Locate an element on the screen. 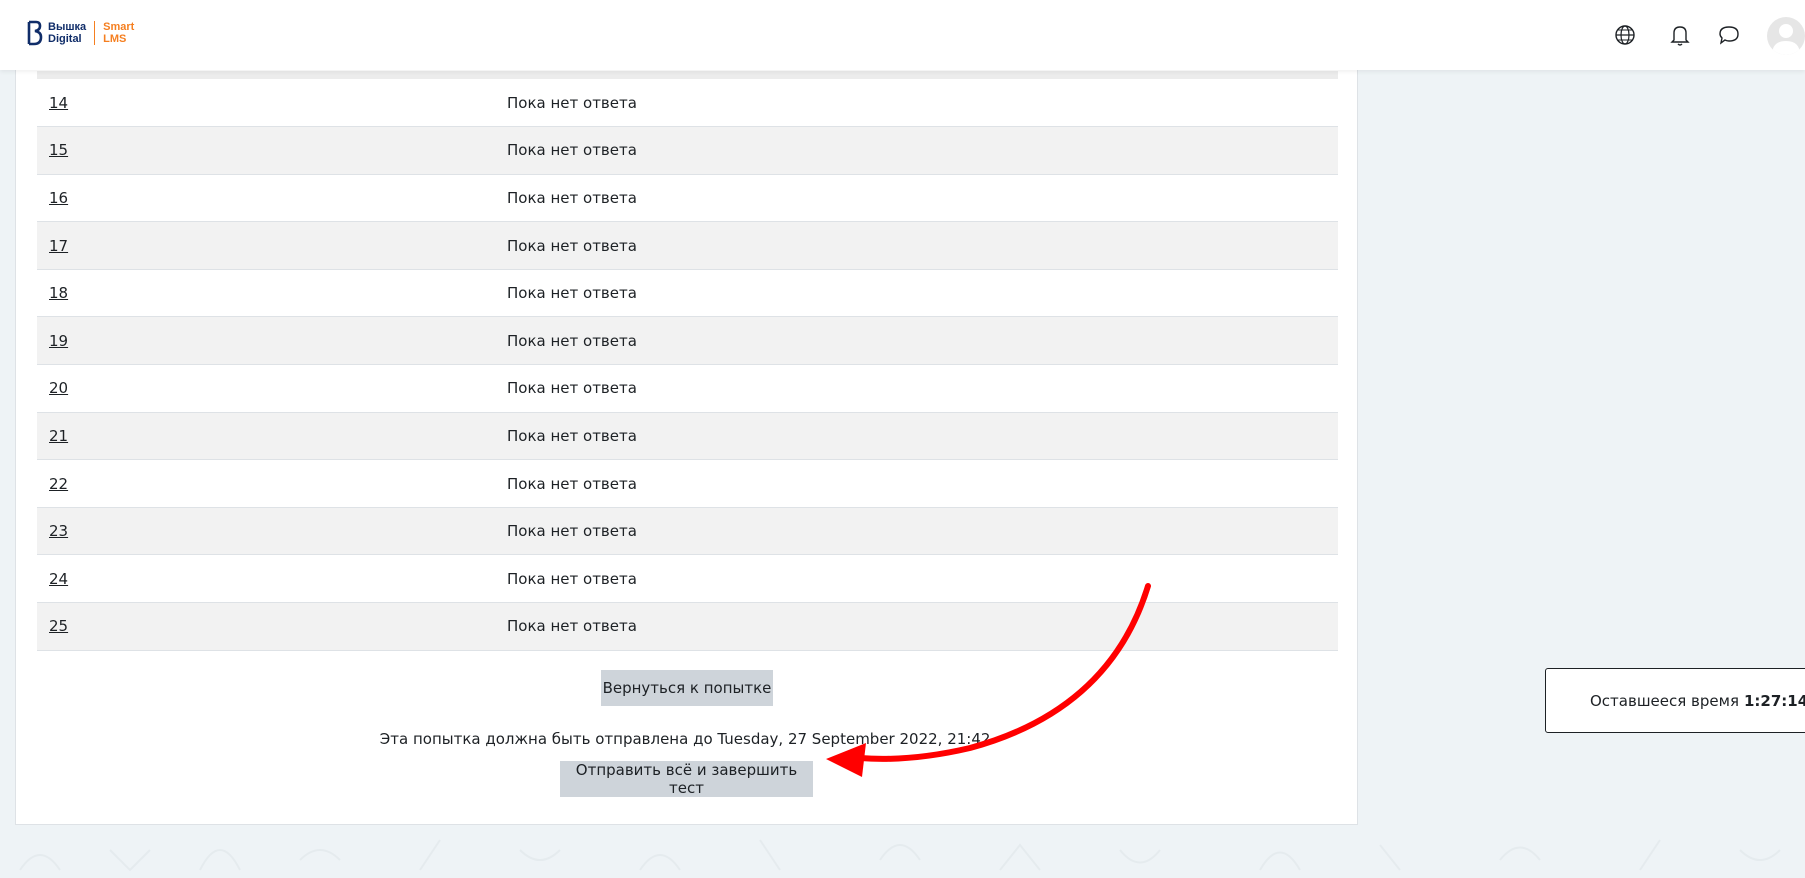 The image size is (1805, 878). logo-line1: Вышка is located at coordinates (67, 27).